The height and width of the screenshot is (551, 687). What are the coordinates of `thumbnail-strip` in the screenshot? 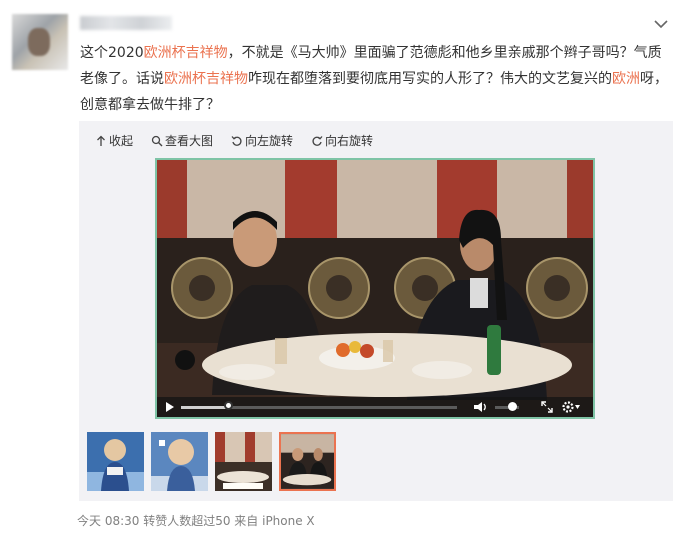 It's located at (211, 461).